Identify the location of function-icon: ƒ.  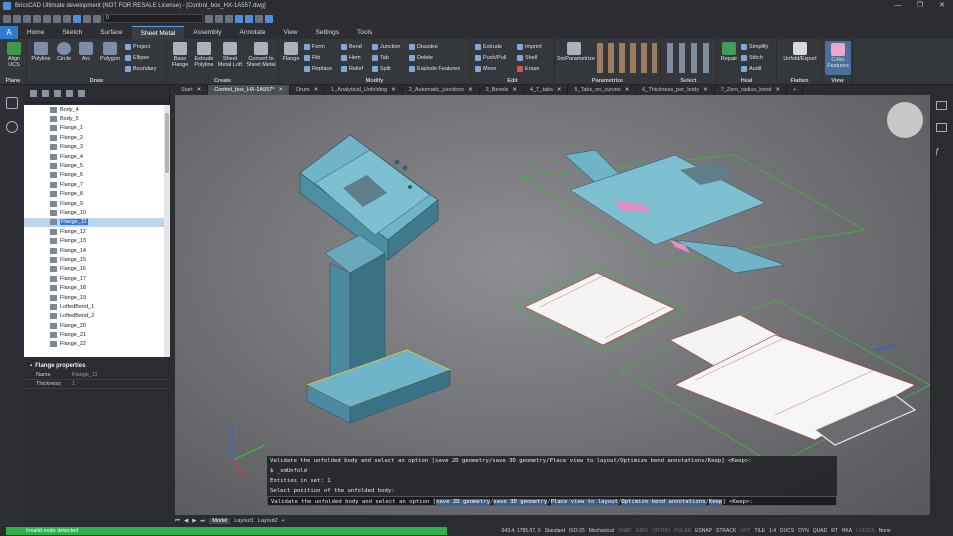
(937, 151).